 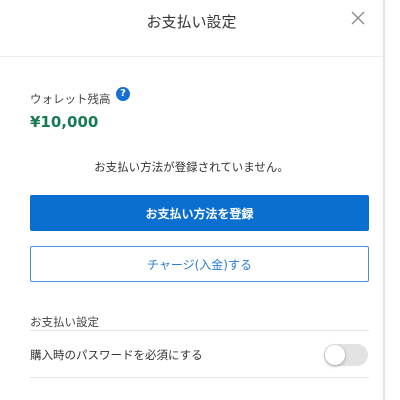 I want to click on close-button, so click(x=358, y=18).